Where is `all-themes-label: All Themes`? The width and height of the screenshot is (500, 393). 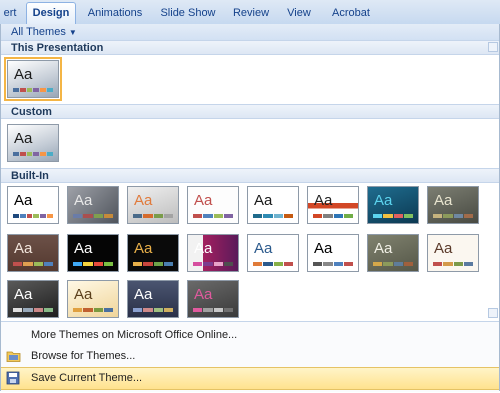
all-themes-label: All Themes is located at coordinates (38, 32).